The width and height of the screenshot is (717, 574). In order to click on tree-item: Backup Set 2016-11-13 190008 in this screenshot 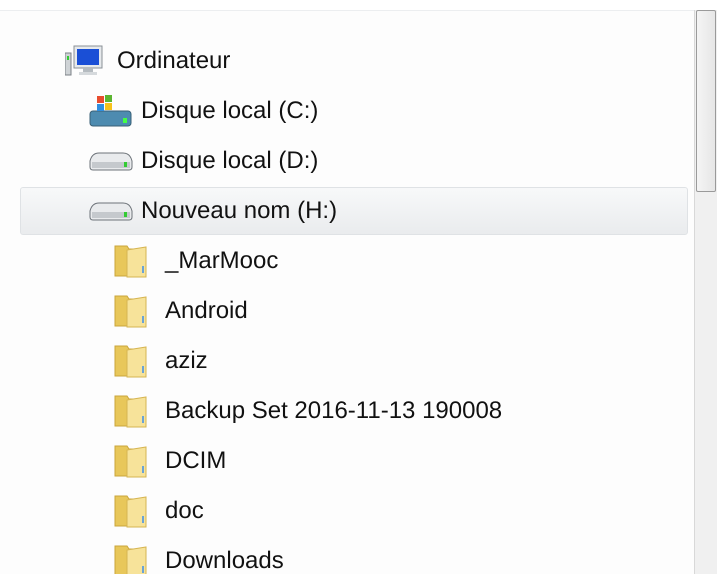, I will do `click(354, 411)`.